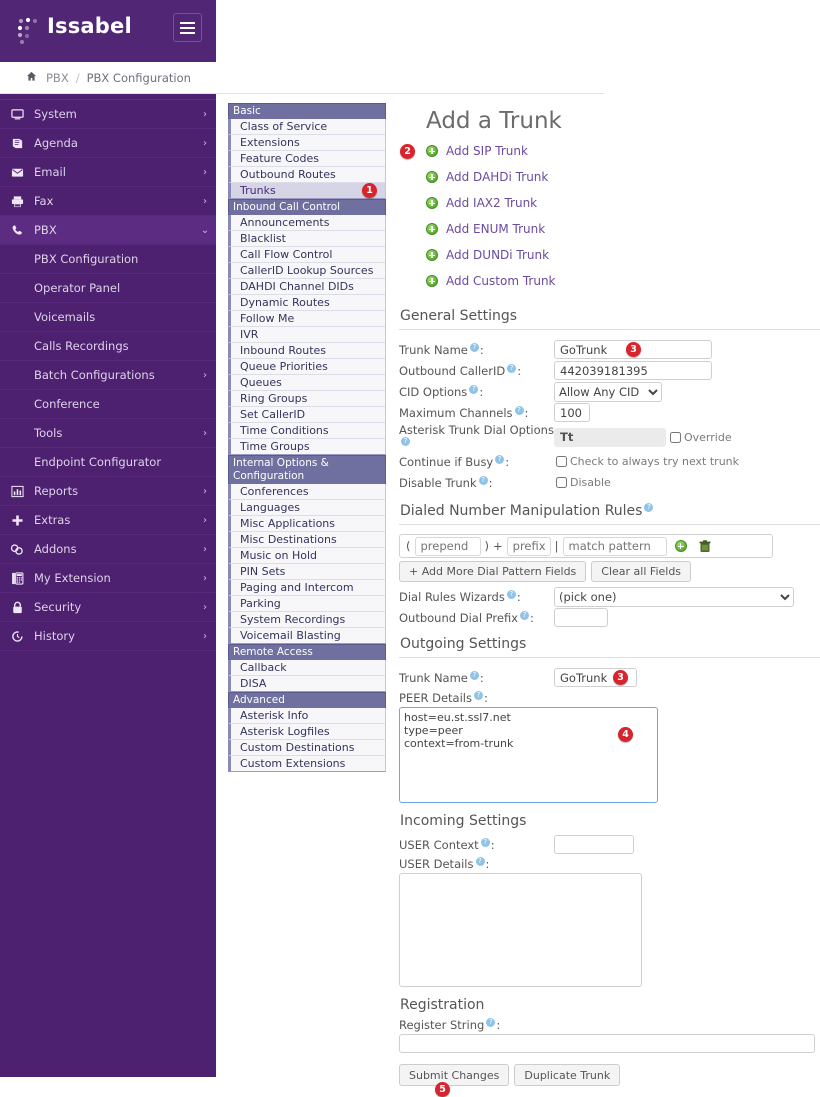 The width and height of the screenshot is (820, 1097). Describe the element at coordinates (307, 415) in the screenshot. I see `menu-item-set-callerid: Set CallerID` at that location.